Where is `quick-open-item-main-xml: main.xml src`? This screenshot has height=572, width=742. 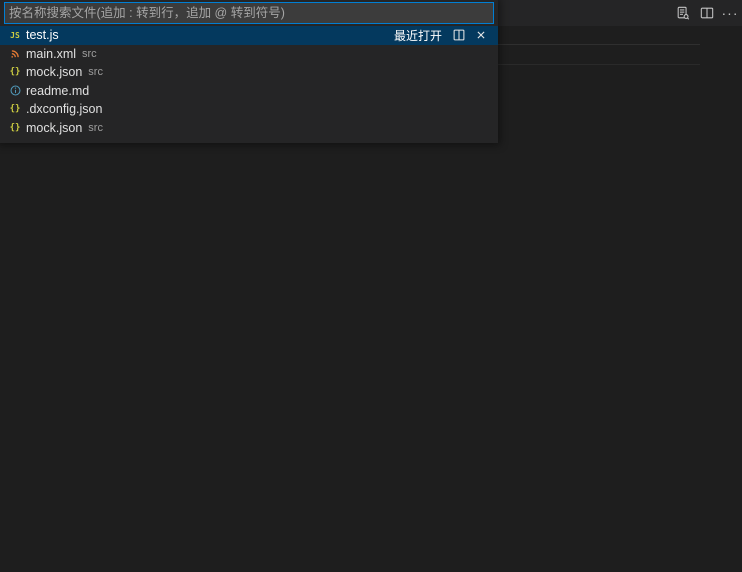
quick-open-item-main-xml: main.xml src is located at coordinates (249, 54).